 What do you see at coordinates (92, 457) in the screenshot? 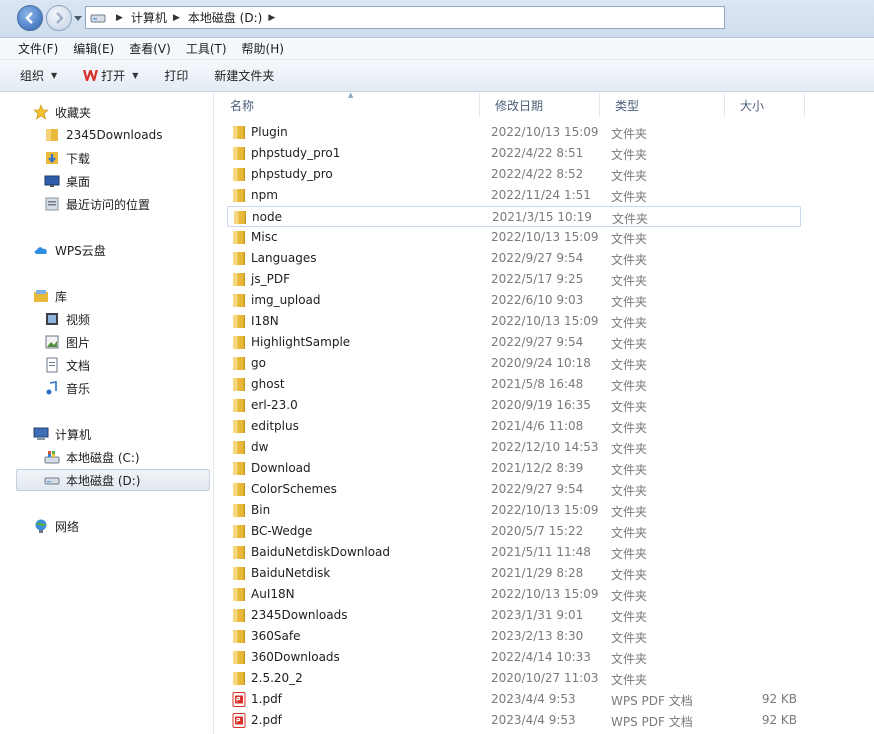
I see `sidebar-item-drive-c: 本地磁盘 (C:)` at bounding box center [92, 457].